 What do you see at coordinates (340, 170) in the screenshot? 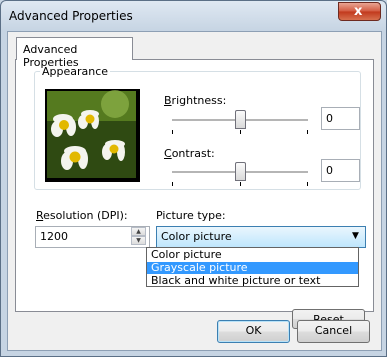
I see `contrast-value-field: 0` at bounding box center [340, 170].